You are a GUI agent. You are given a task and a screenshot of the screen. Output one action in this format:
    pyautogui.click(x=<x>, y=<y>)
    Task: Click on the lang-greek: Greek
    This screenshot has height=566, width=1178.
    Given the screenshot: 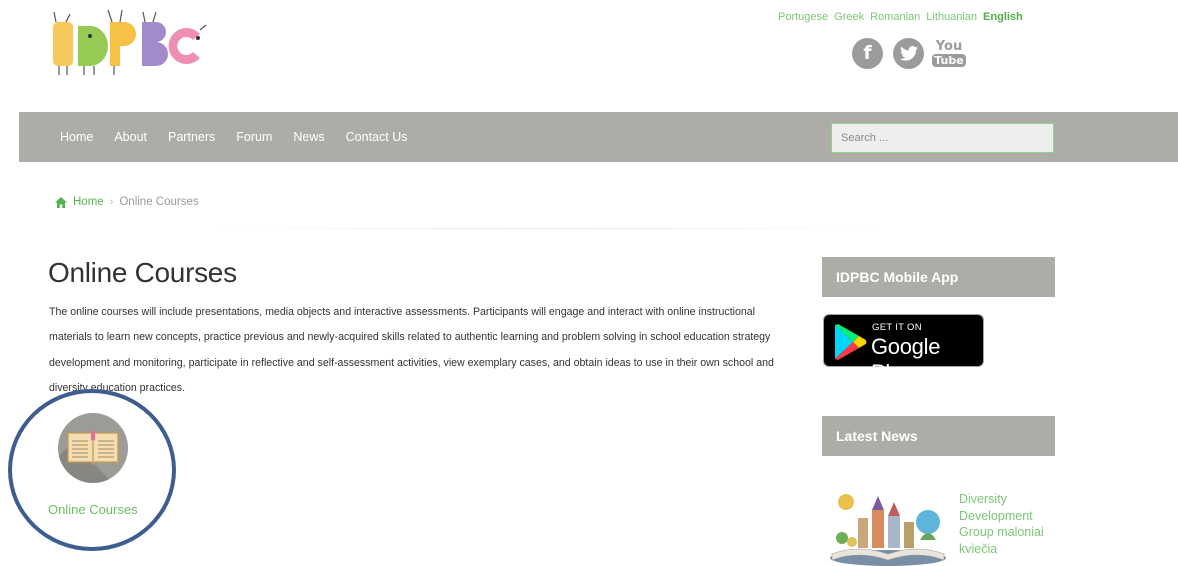 What is the action you would take?
    pyautogui.click(x=849, y=17)
    